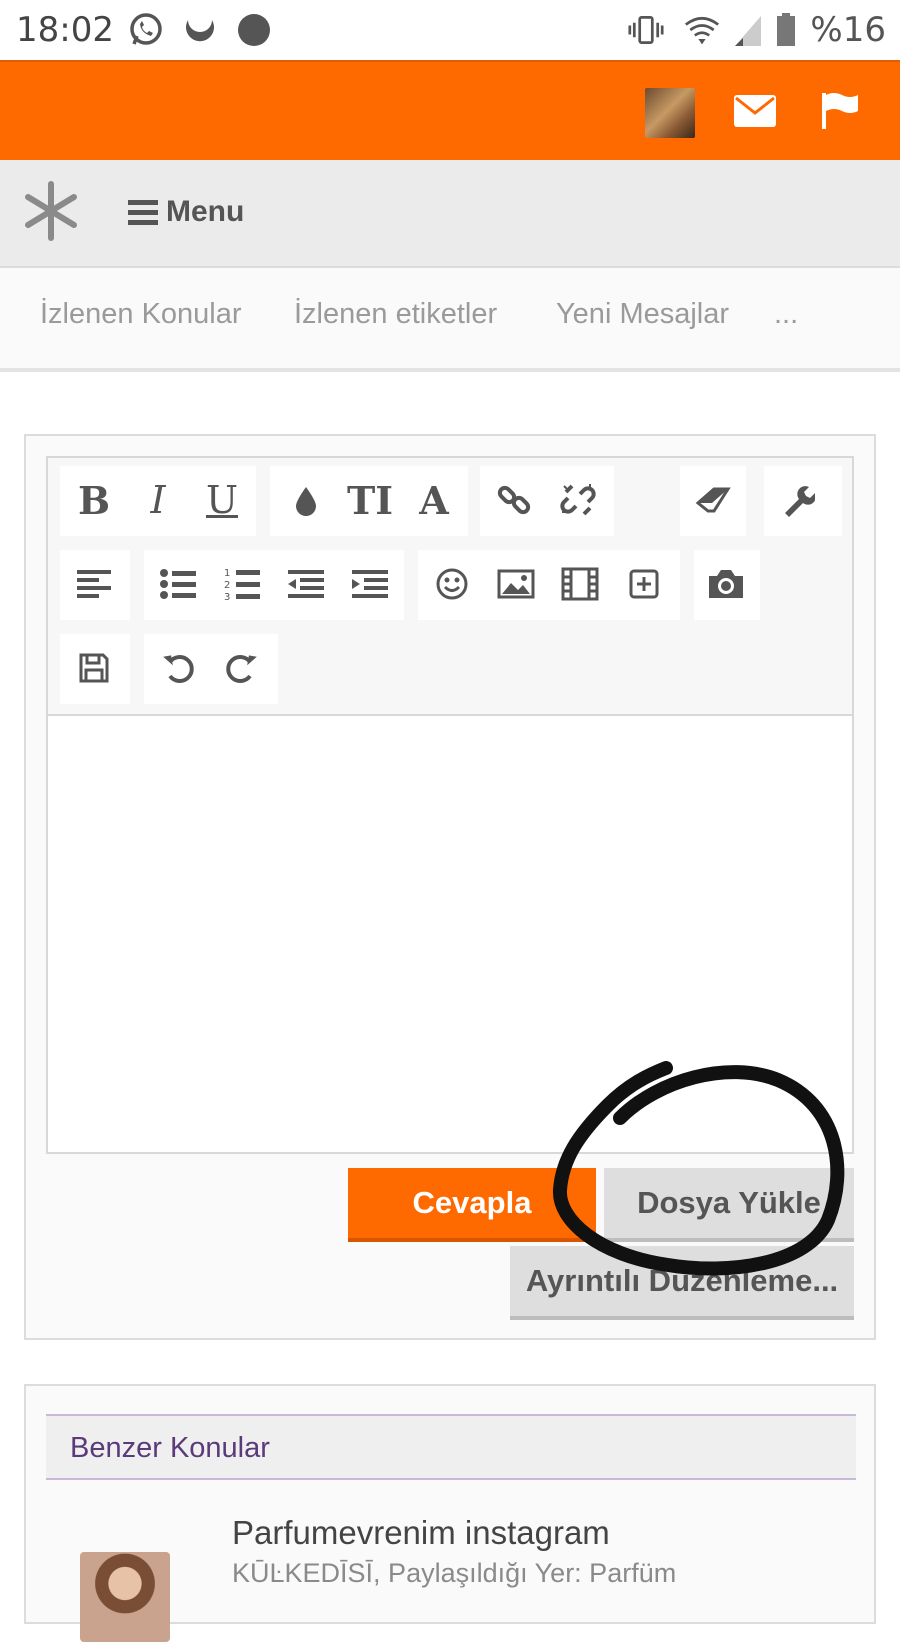 This screenshot has width=900, height=1642. What do you see at coordinates (200, 30) in the screenshot?
I see `moon-icon` at bounding box center [200, 30].